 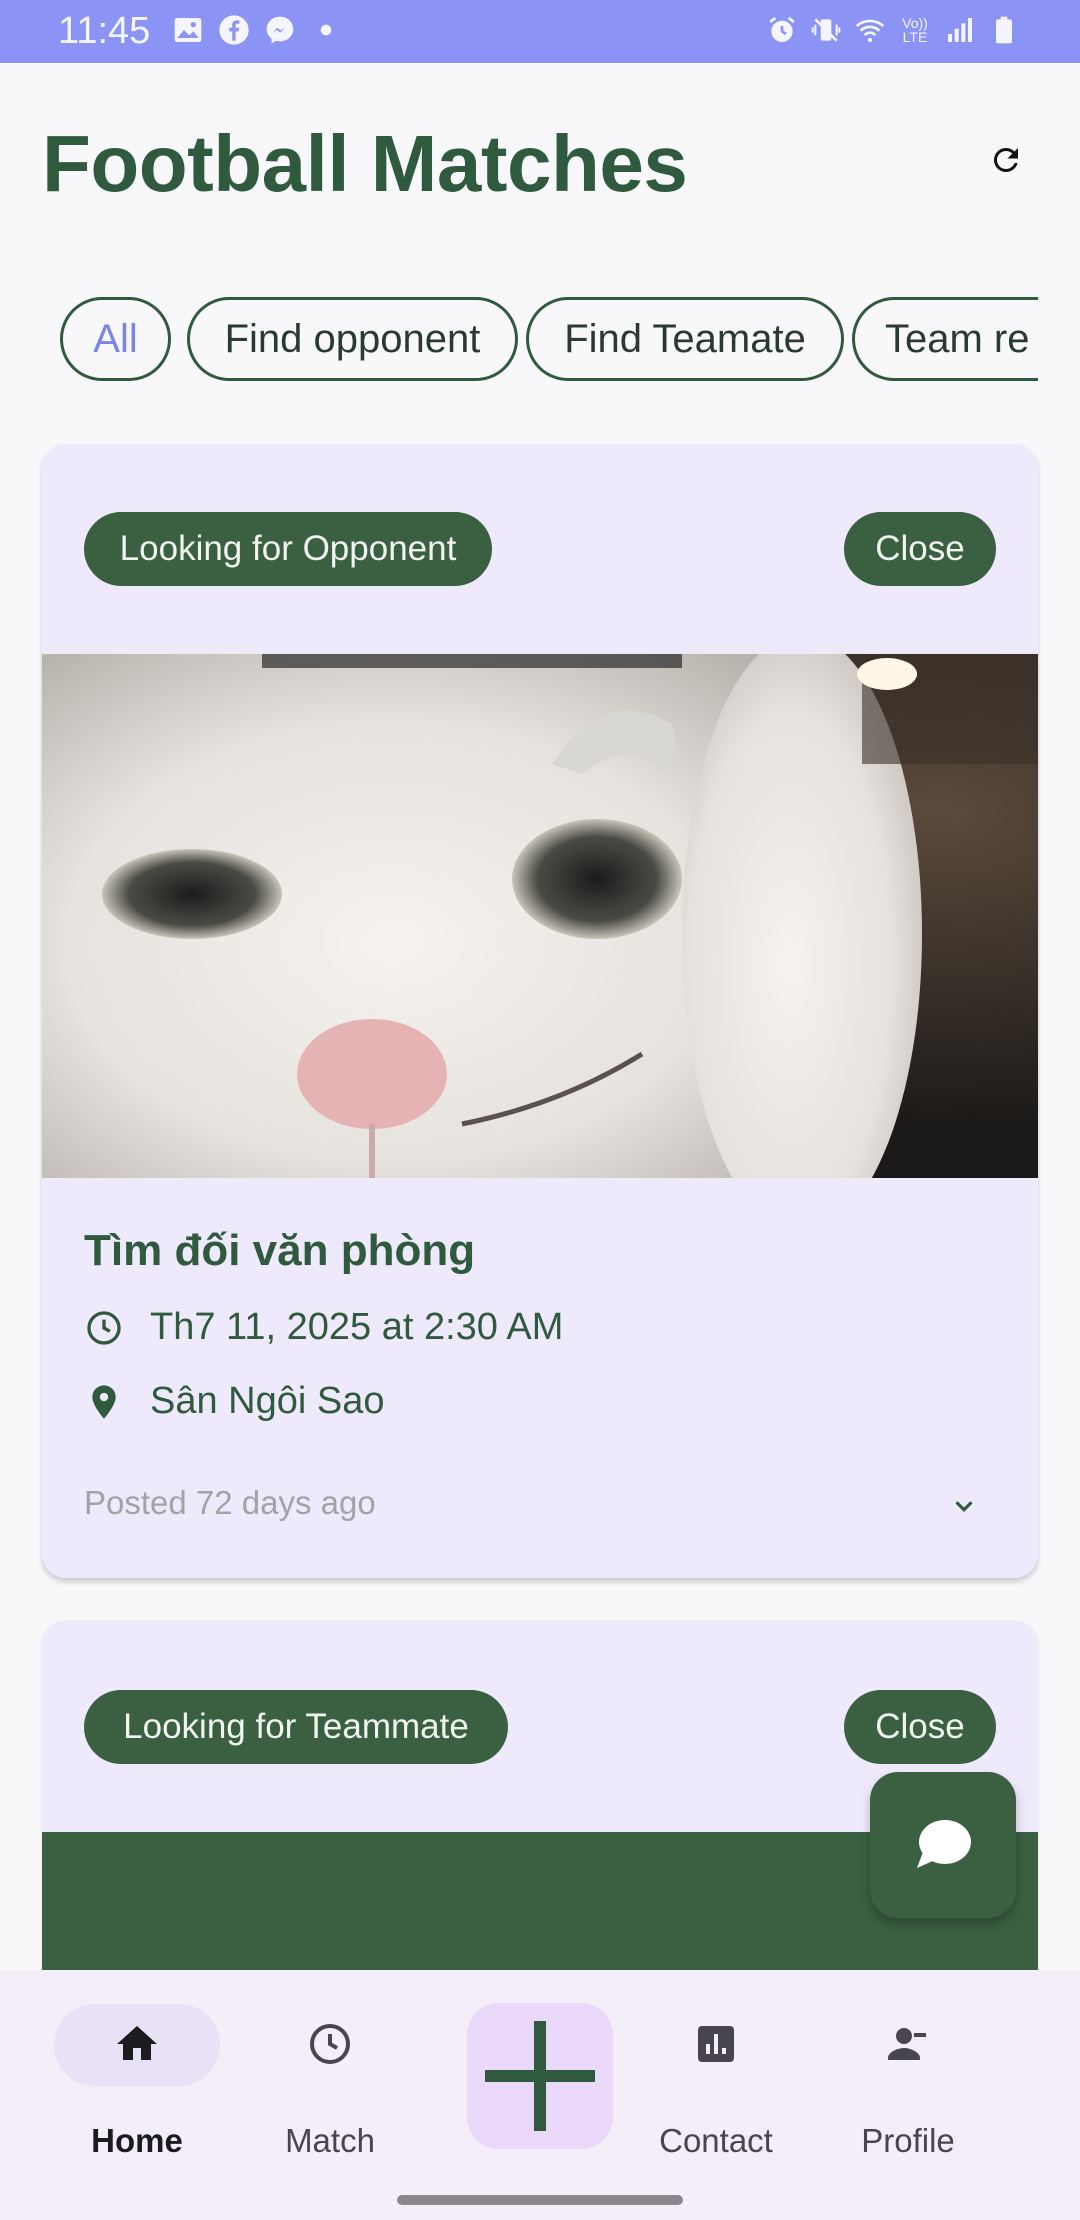 I want to click on match-datetime: Th7 11, 2025 at 2:30 AM, so click(x=357, y=1327).